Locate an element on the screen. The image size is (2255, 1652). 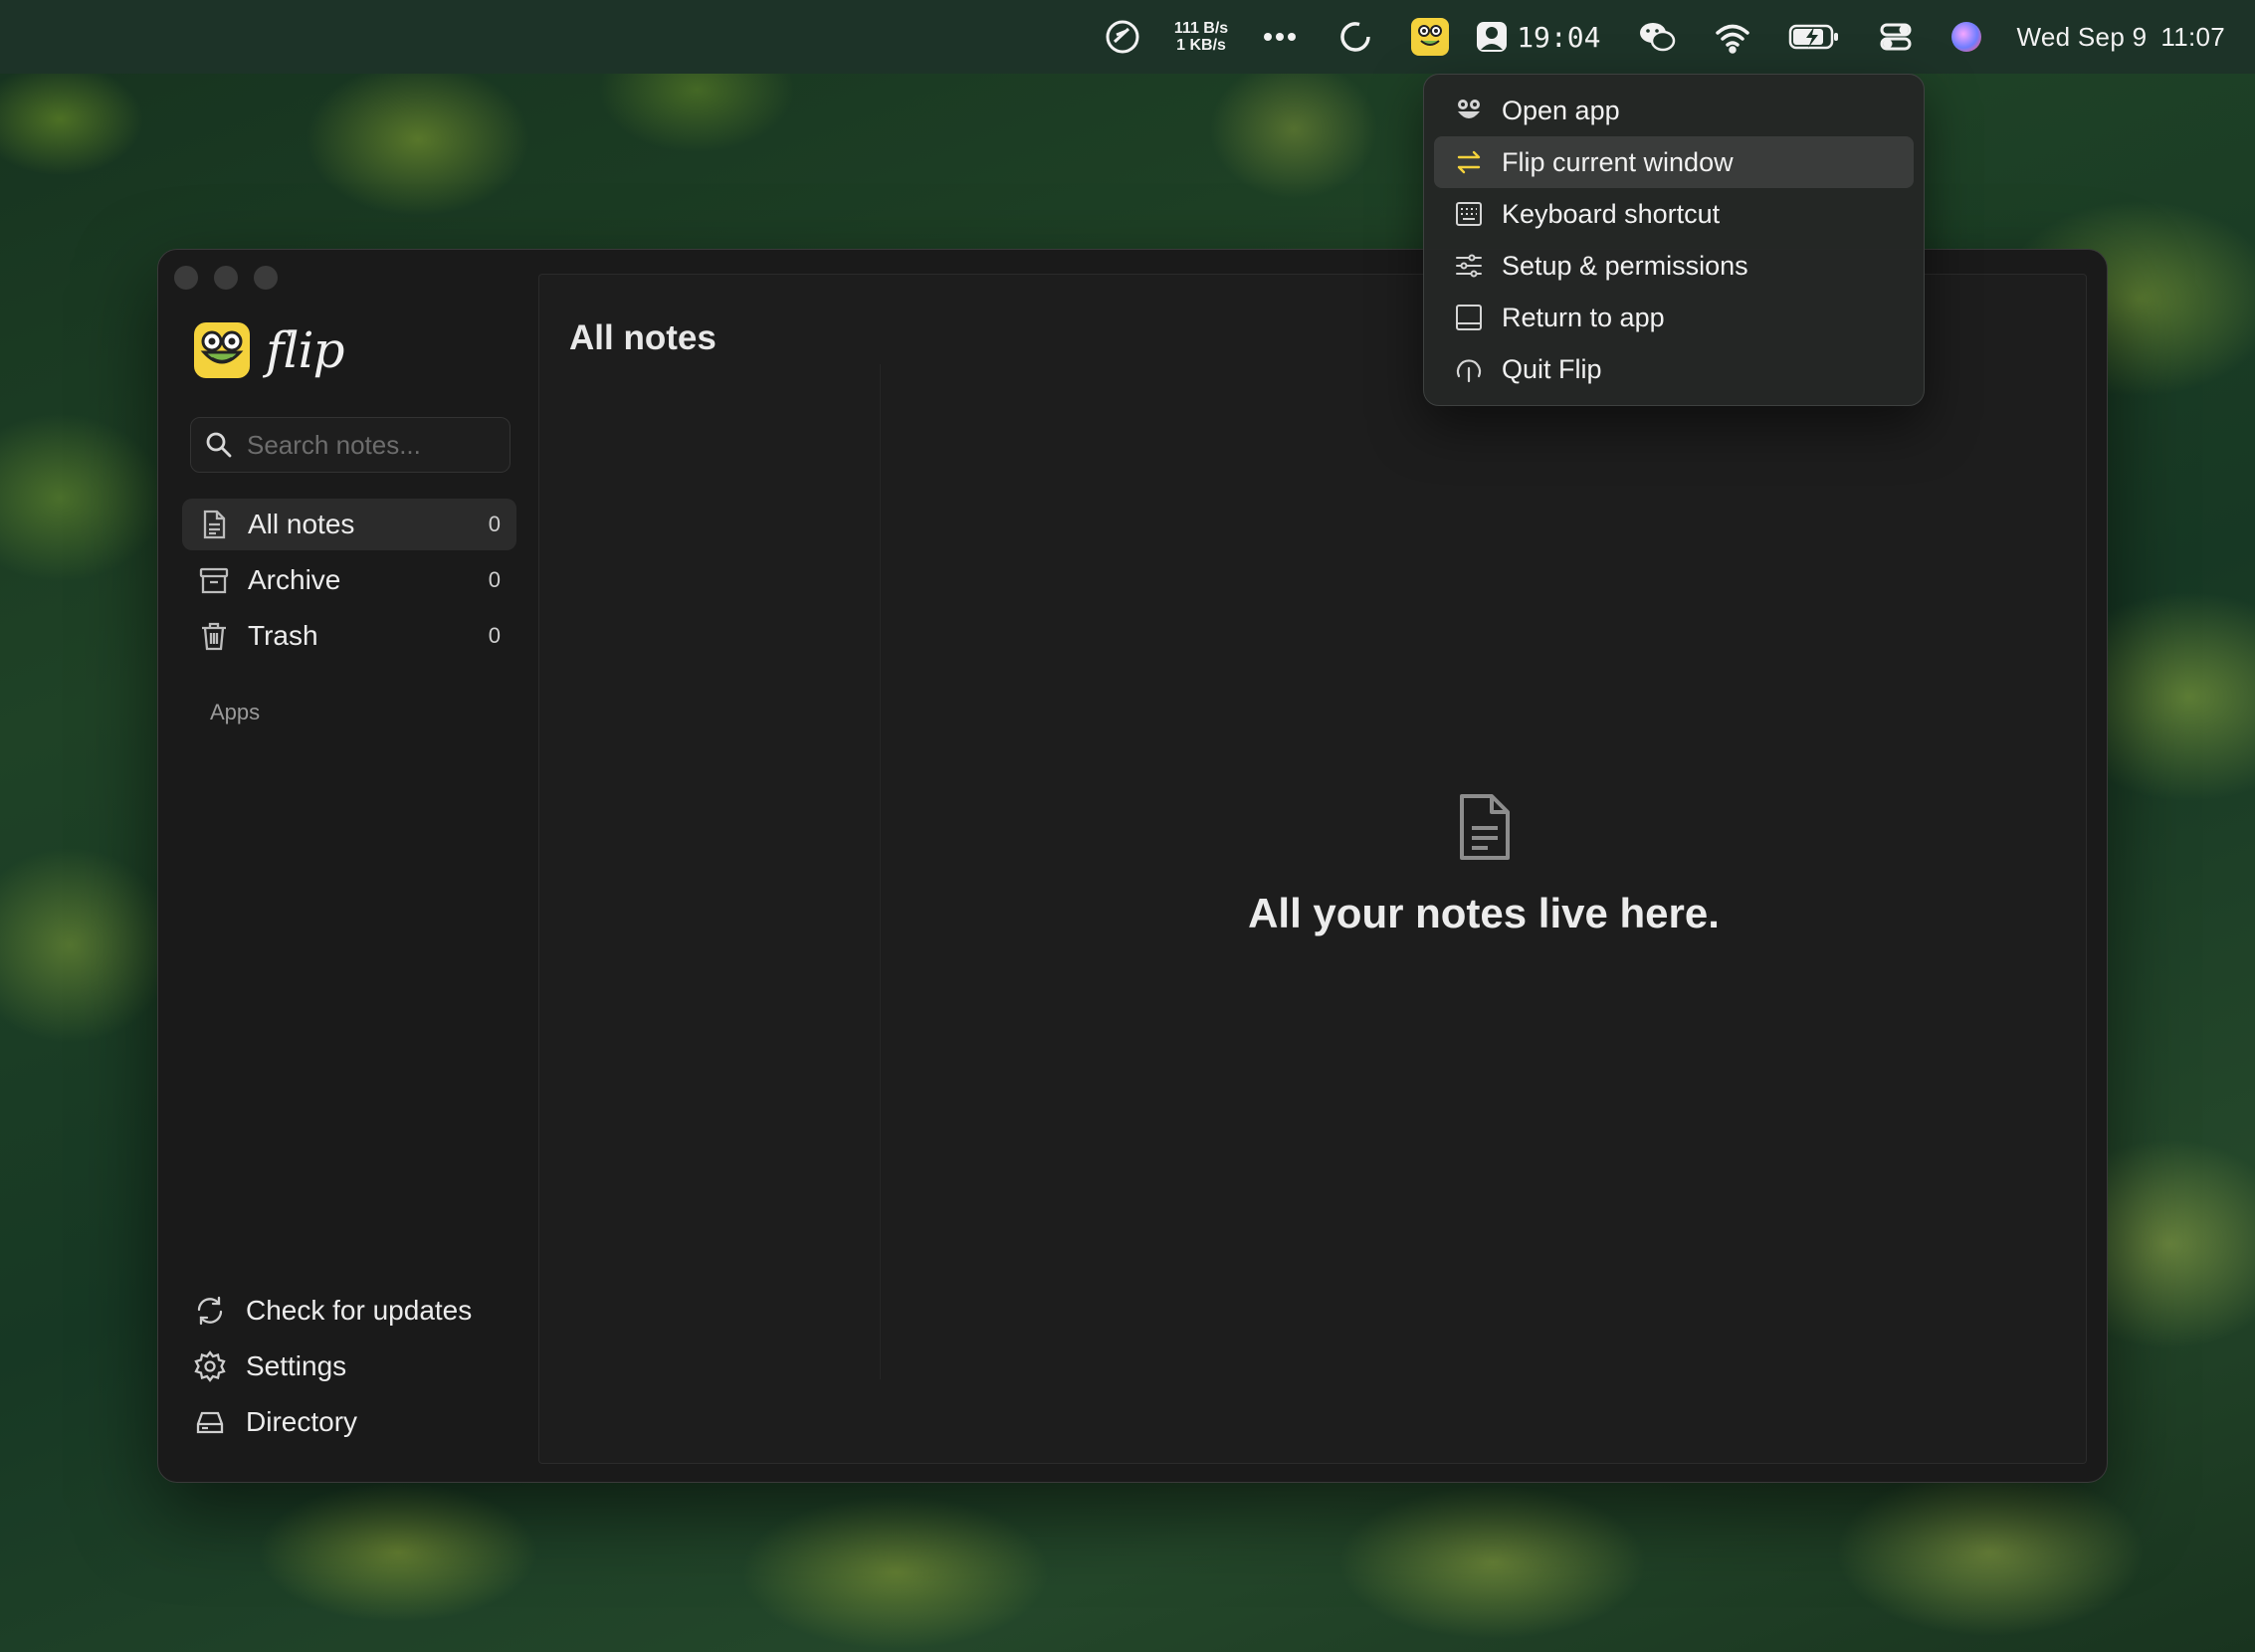
document-icon is located at coordinates (215, 524).